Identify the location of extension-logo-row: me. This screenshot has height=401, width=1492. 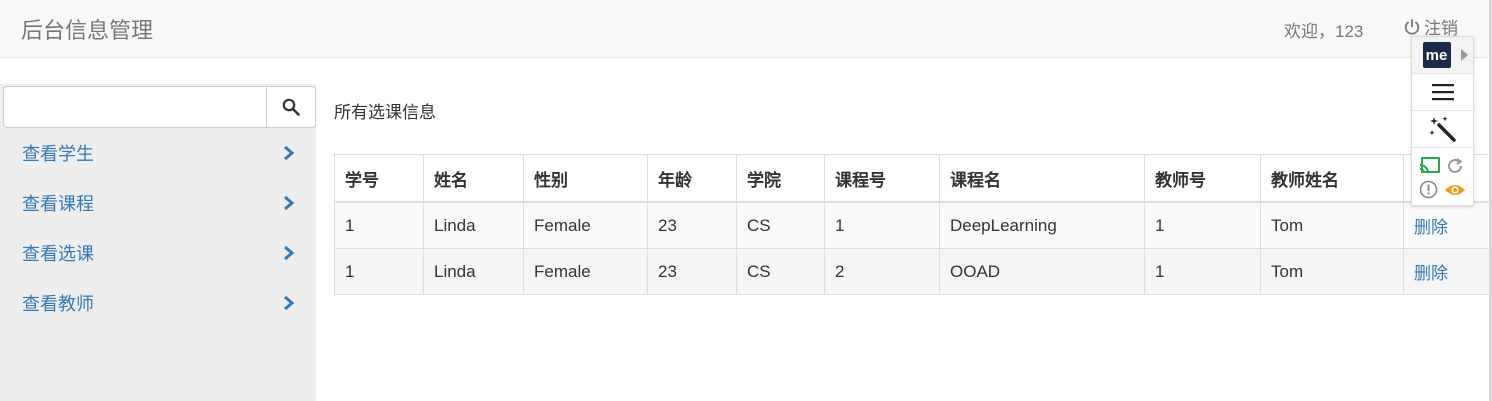
(1442, 55).